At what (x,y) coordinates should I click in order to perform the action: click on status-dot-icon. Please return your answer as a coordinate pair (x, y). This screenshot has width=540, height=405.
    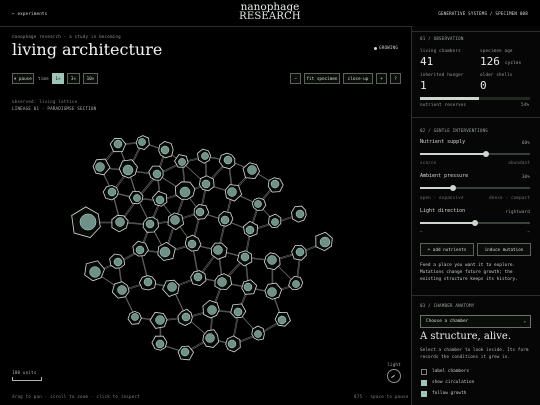
    Looking at the image, I should click on (375, 48).